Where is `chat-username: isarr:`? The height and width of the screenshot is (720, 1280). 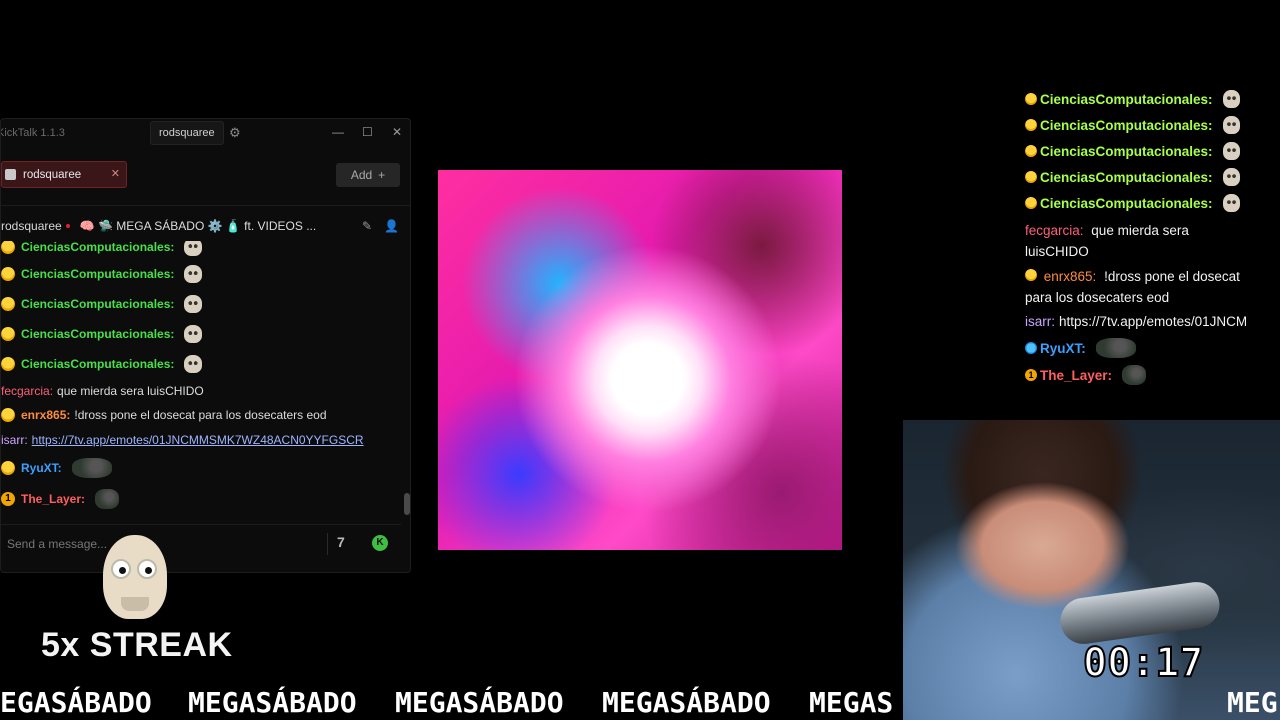 chat-username: isarr: is located at coordinates (14, 440).